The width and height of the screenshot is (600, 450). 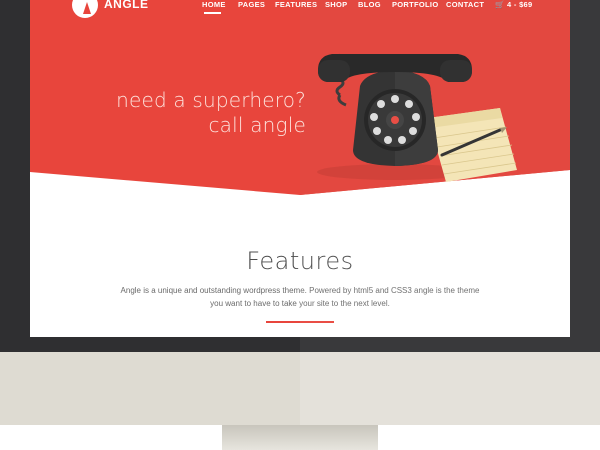 What do you see at coordinates (214, 5) in the screenshot?
I see `nav-home: HOME` at bounding box center [214, 5].